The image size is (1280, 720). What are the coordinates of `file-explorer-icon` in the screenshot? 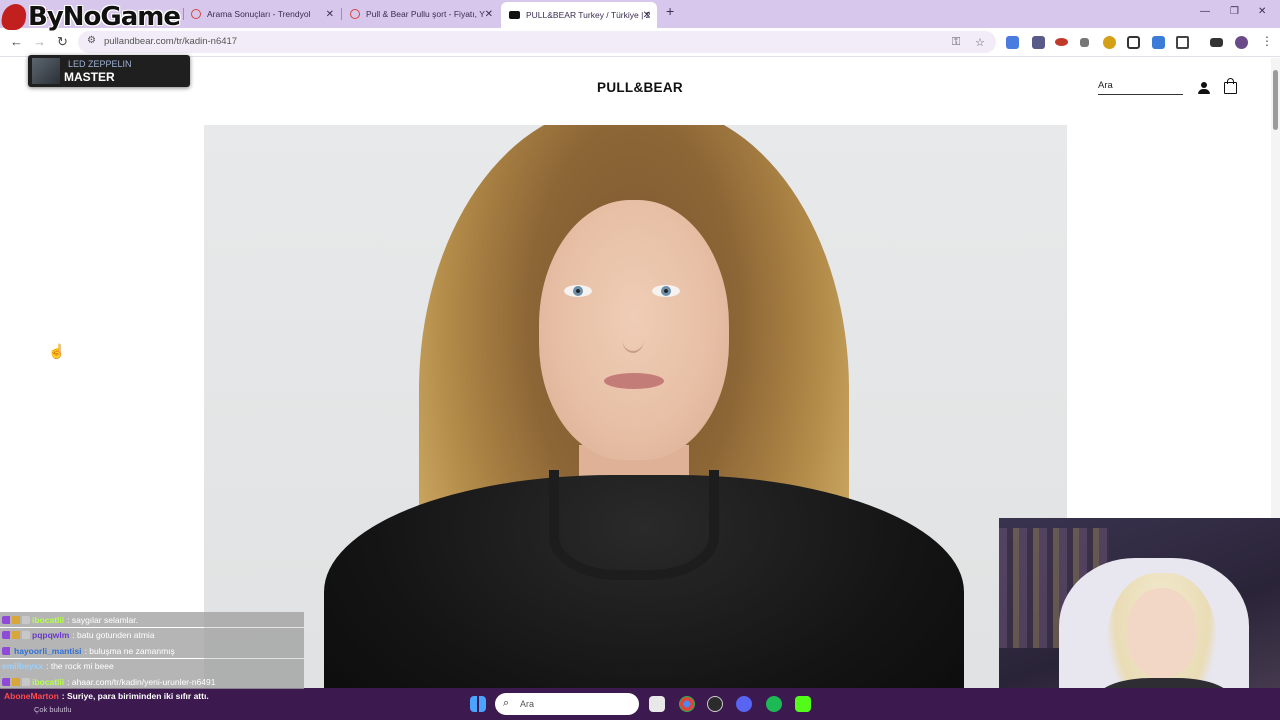 It's located at (657, 704).